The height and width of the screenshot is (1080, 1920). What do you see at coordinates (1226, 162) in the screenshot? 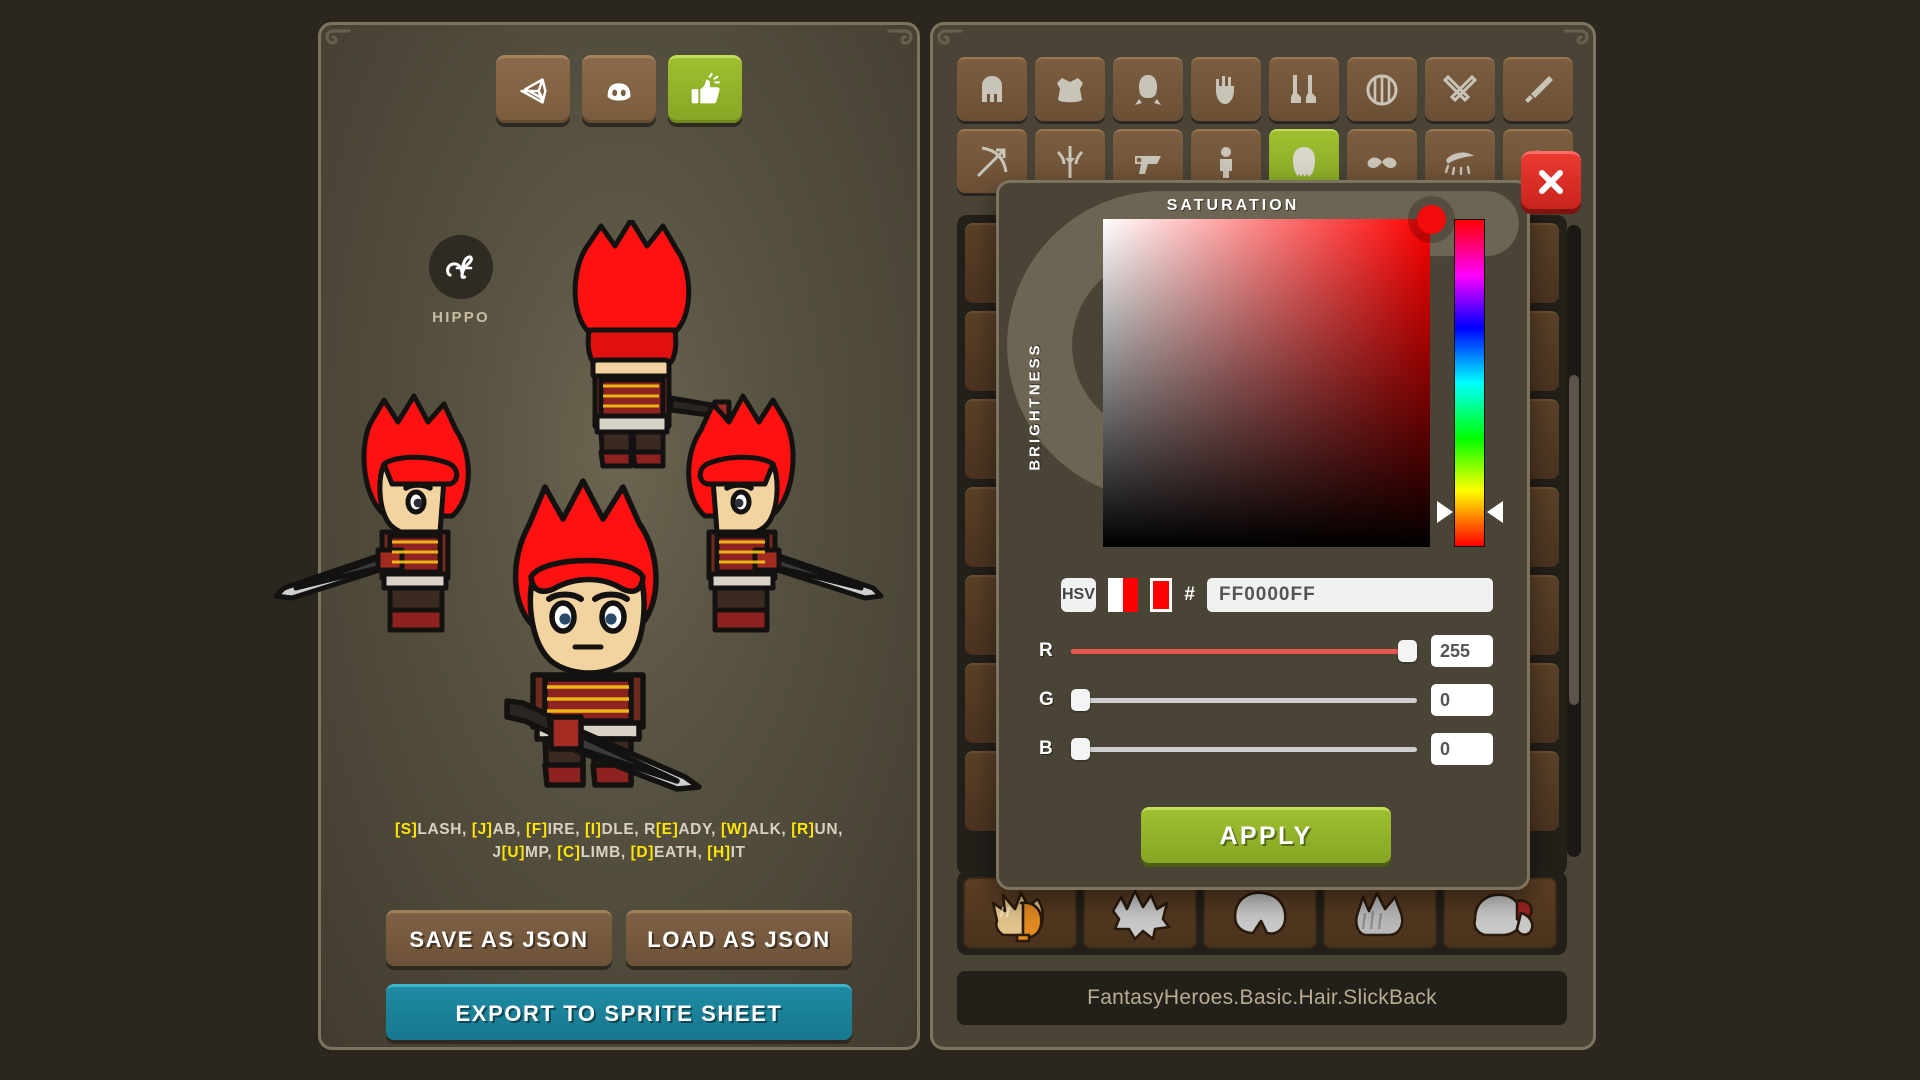
I see `body-icon` at bounding box center [1226, 162].